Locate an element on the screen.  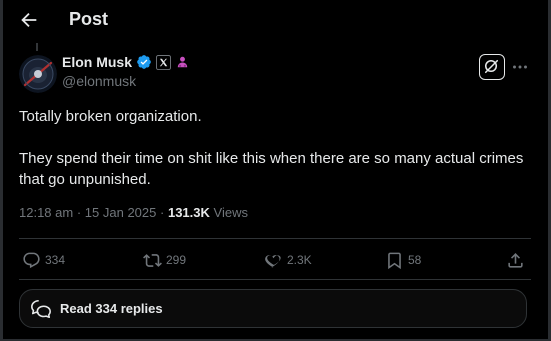
grok-button is located at coordinates (492, 67).